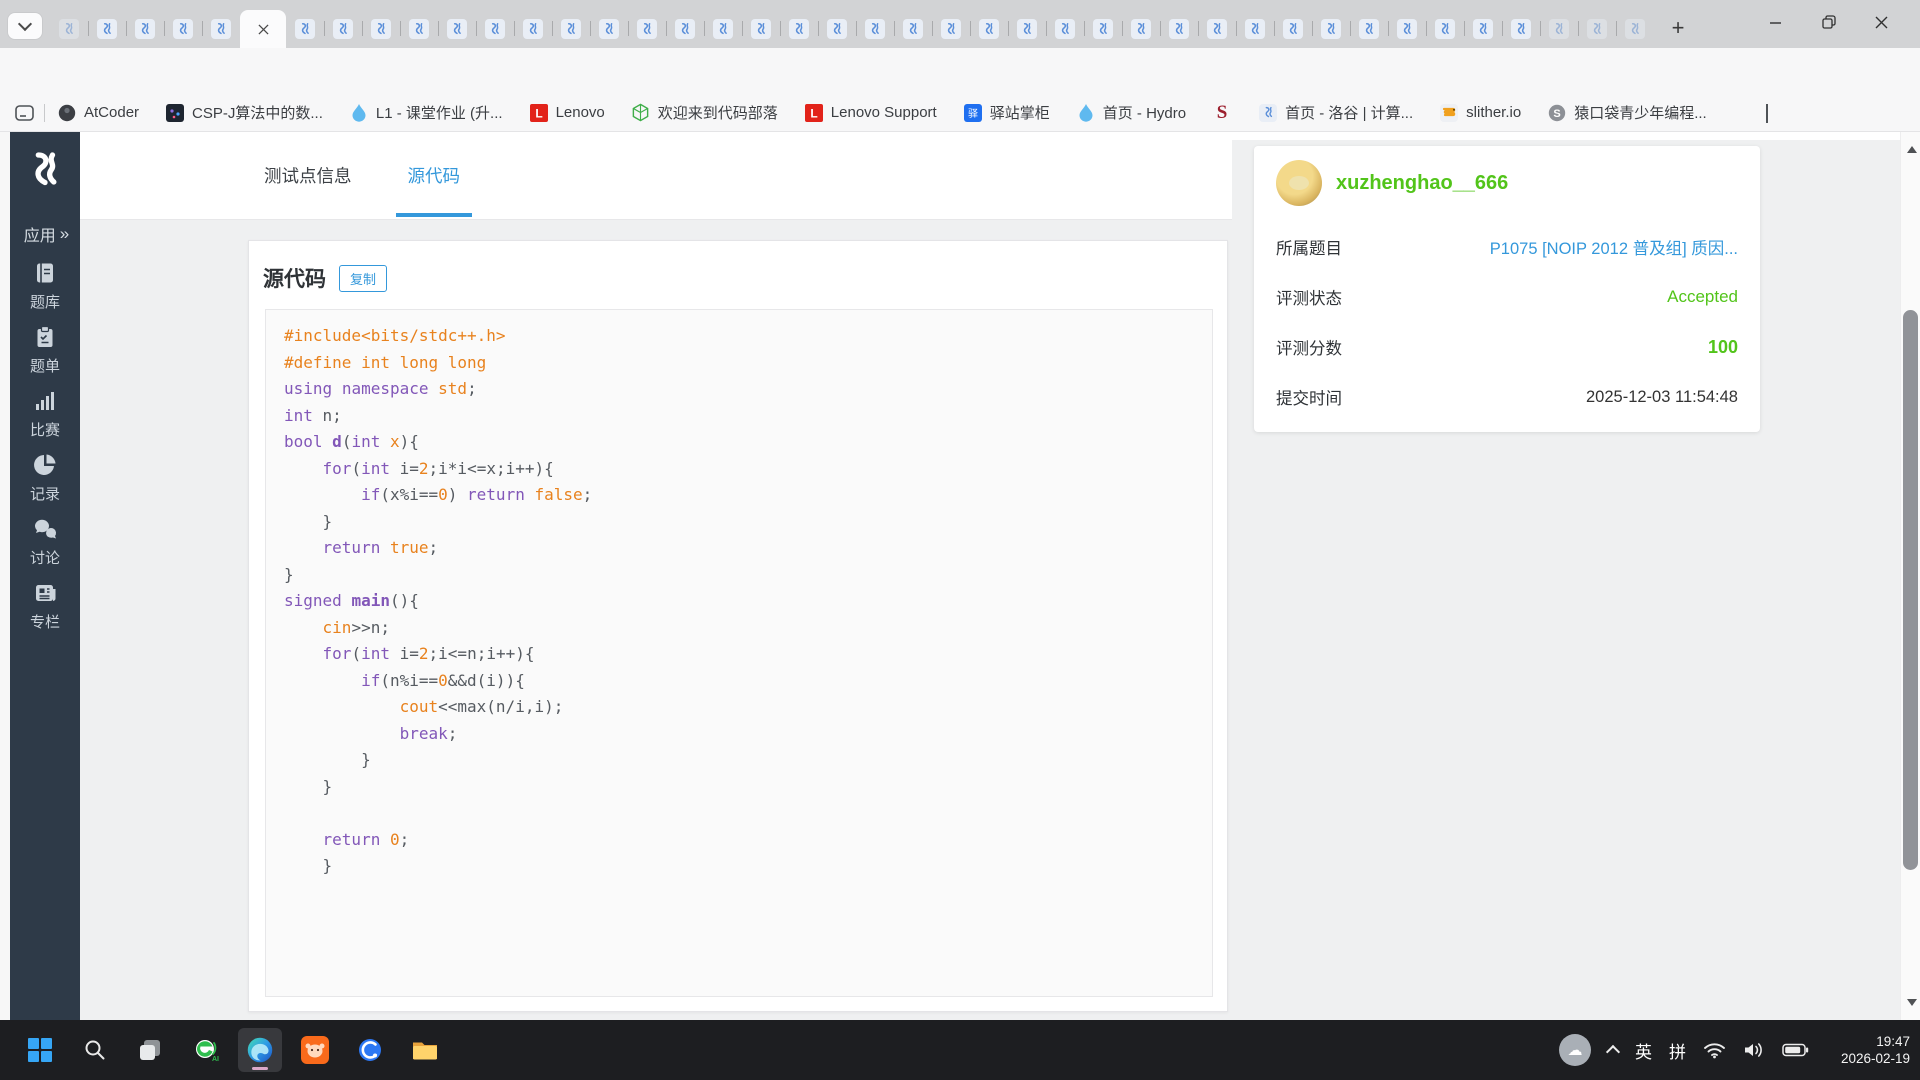 Image resolution: width=1920 pixels, height=1080 pixels. Describe the element at coordinates (1881, 22) in the screenshot. I see `window-close-button` at that location.